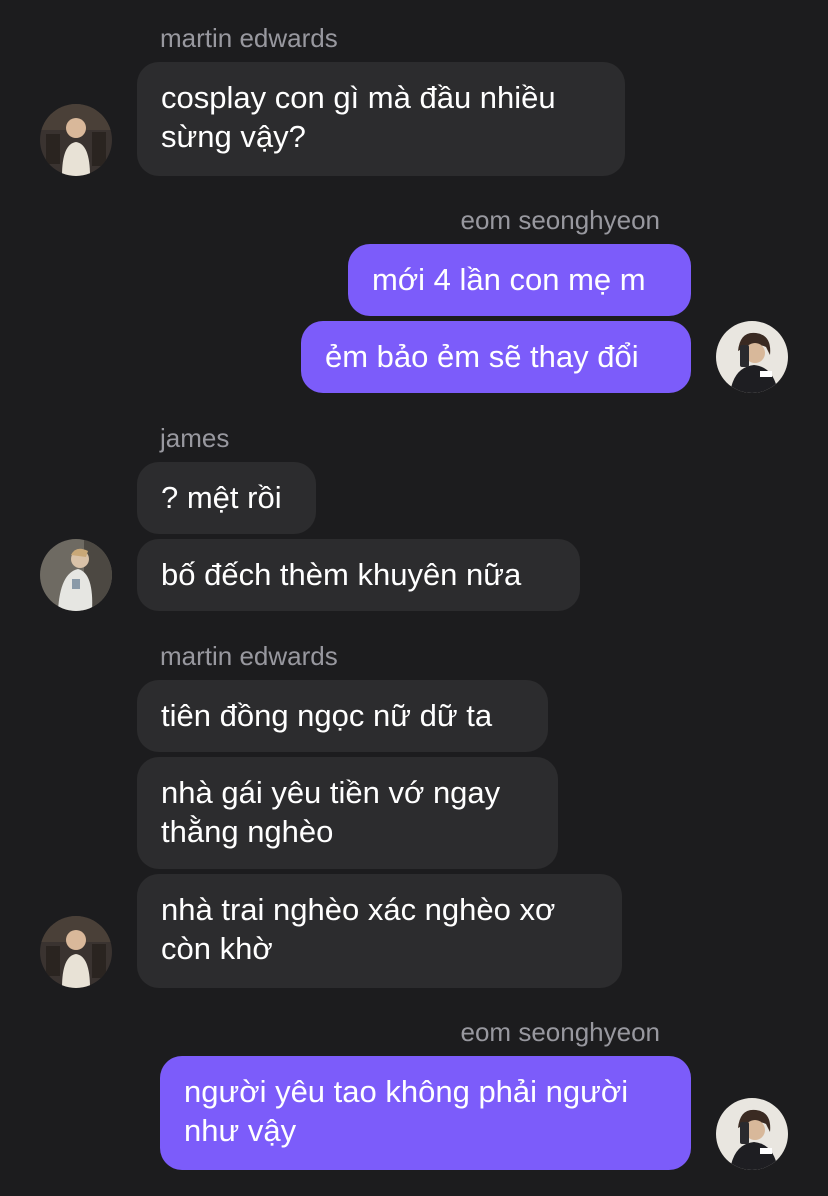 This screenshot has width=828, height=1196. What do you see at coordinates (195, 438) in the screenshot?
I see `sender-name: james` at bounding box center [195, 438].